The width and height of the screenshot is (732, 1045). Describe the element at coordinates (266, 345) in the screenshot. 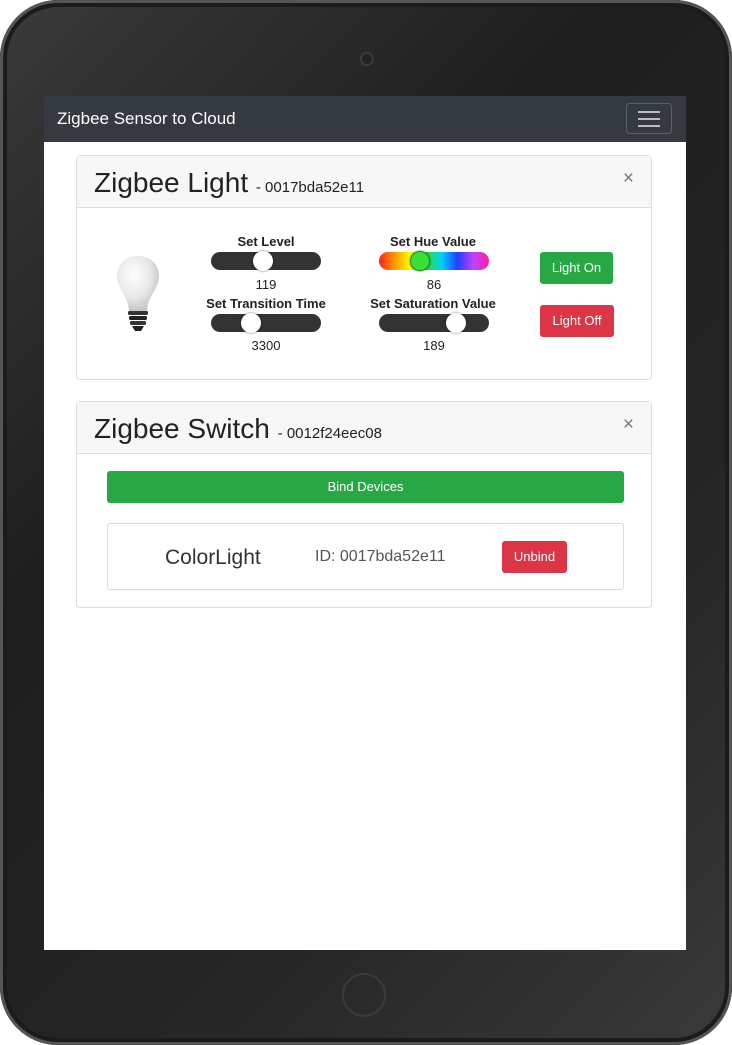

I see `transition-value: 3300` at that location.